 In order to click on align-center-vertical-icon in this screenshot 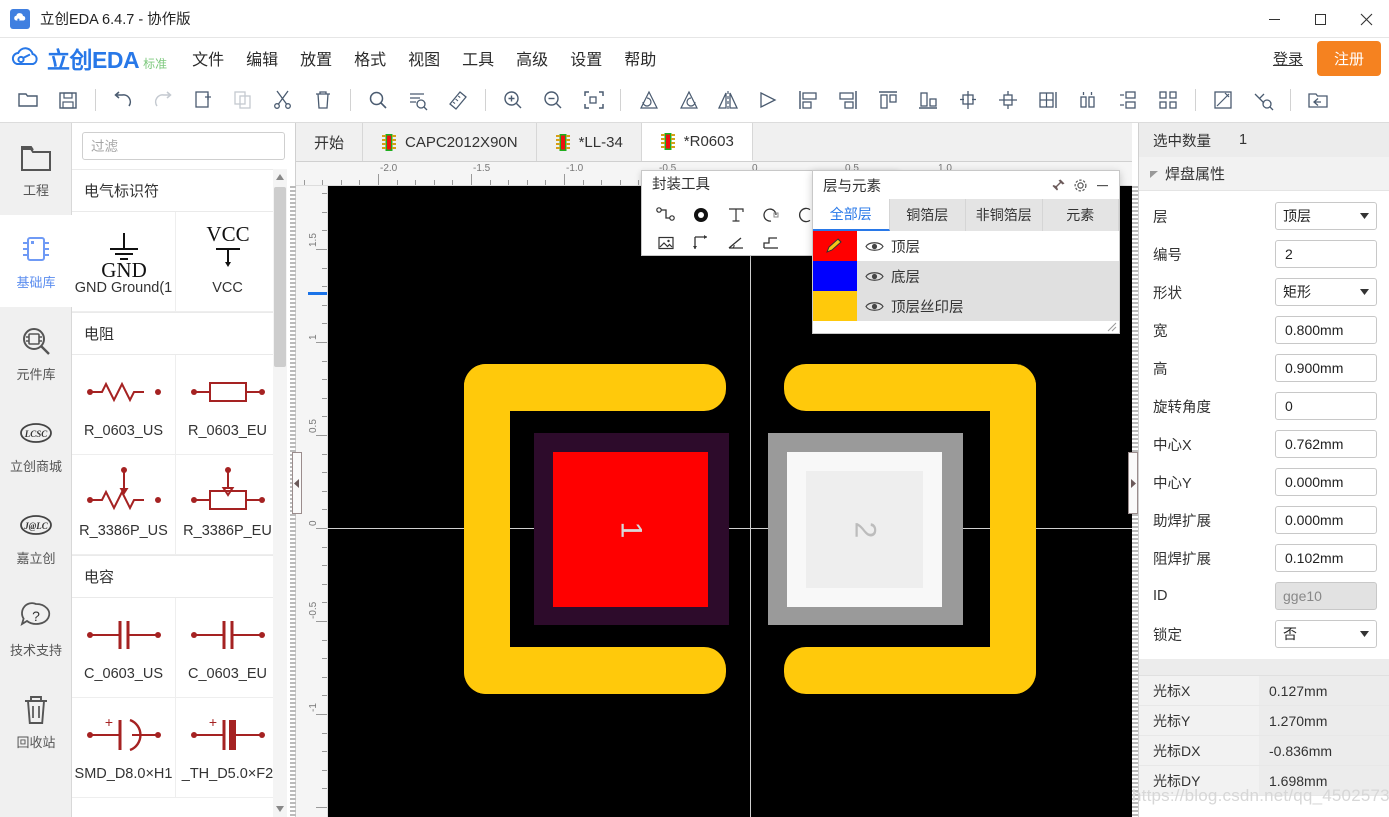, I will do `click(1008, 100)`.